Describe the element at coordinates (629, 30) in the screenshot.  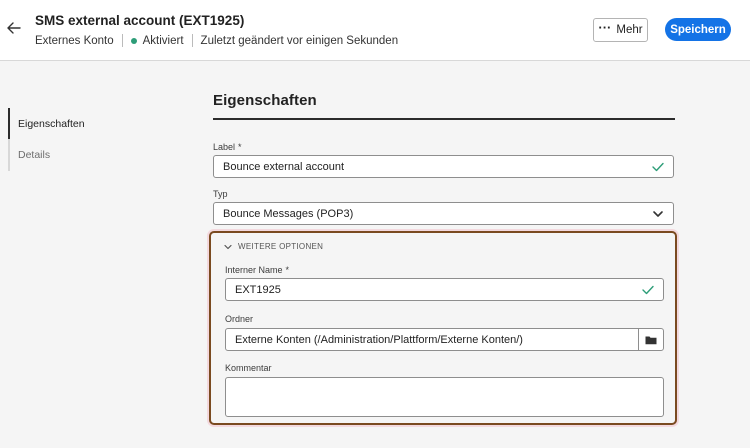
I see `more-button-label: Mehr` at that location.